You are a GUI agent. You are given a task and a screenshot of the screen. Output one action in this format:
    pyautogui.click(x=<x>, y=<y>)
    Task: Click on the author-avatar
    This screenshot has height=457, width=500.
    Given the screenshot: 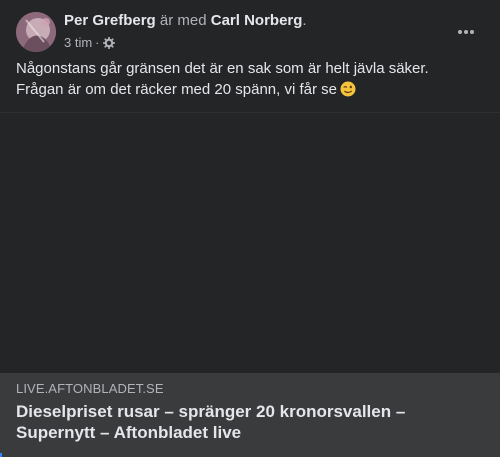 What is the action you would take?
    pyautogui.click(x=36, y=32)
    